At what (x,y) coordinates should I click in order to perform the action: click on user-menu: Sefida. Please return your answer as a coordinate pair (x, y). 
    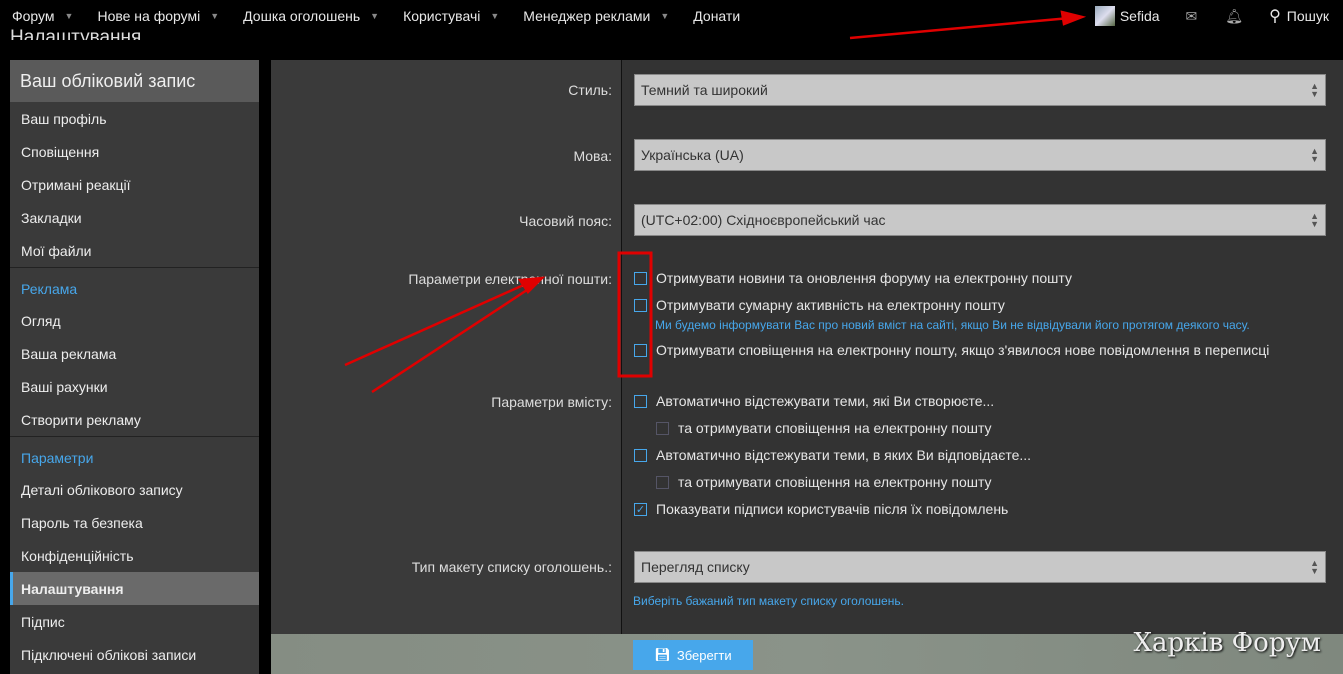
    Looking at the image, I should click on (1127, 16).